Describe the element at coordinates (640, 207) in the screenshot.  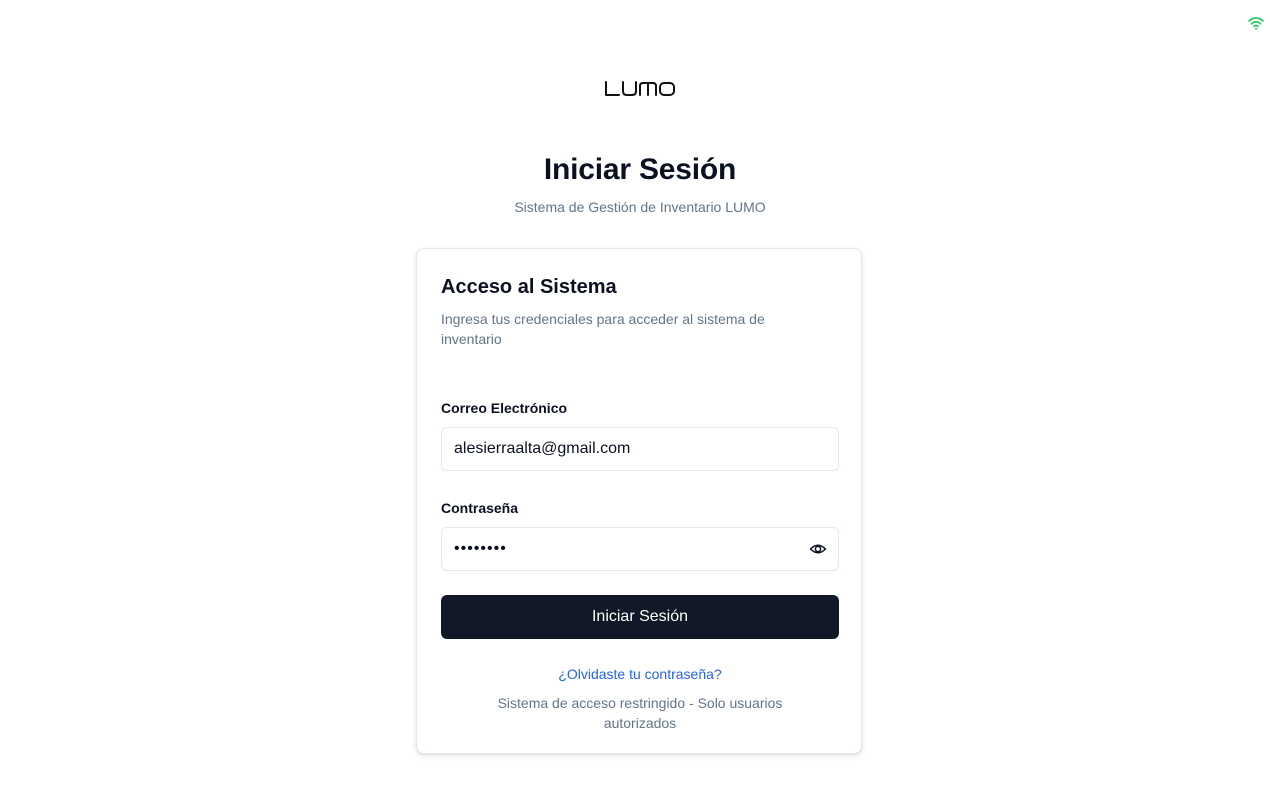
I see `page-subtitle: Sistema de Gestión de Inventario LUMO` at that location.